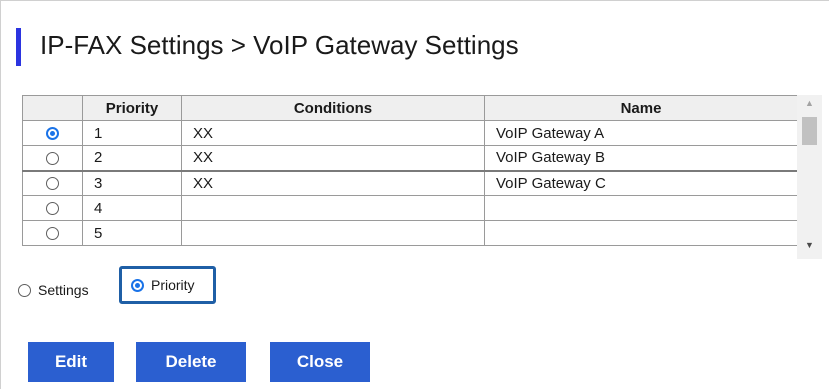 The image size is (829, 389). Describe the element at coordinates (641, 108) in the screenshot. I see `header-name: Name` at that location.